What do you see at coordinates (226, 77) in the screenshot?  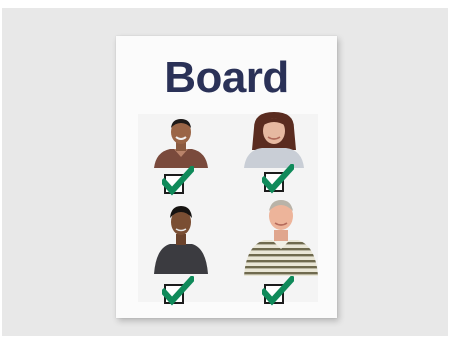 I see `board-title: Board` at bounding box center [226, 77].